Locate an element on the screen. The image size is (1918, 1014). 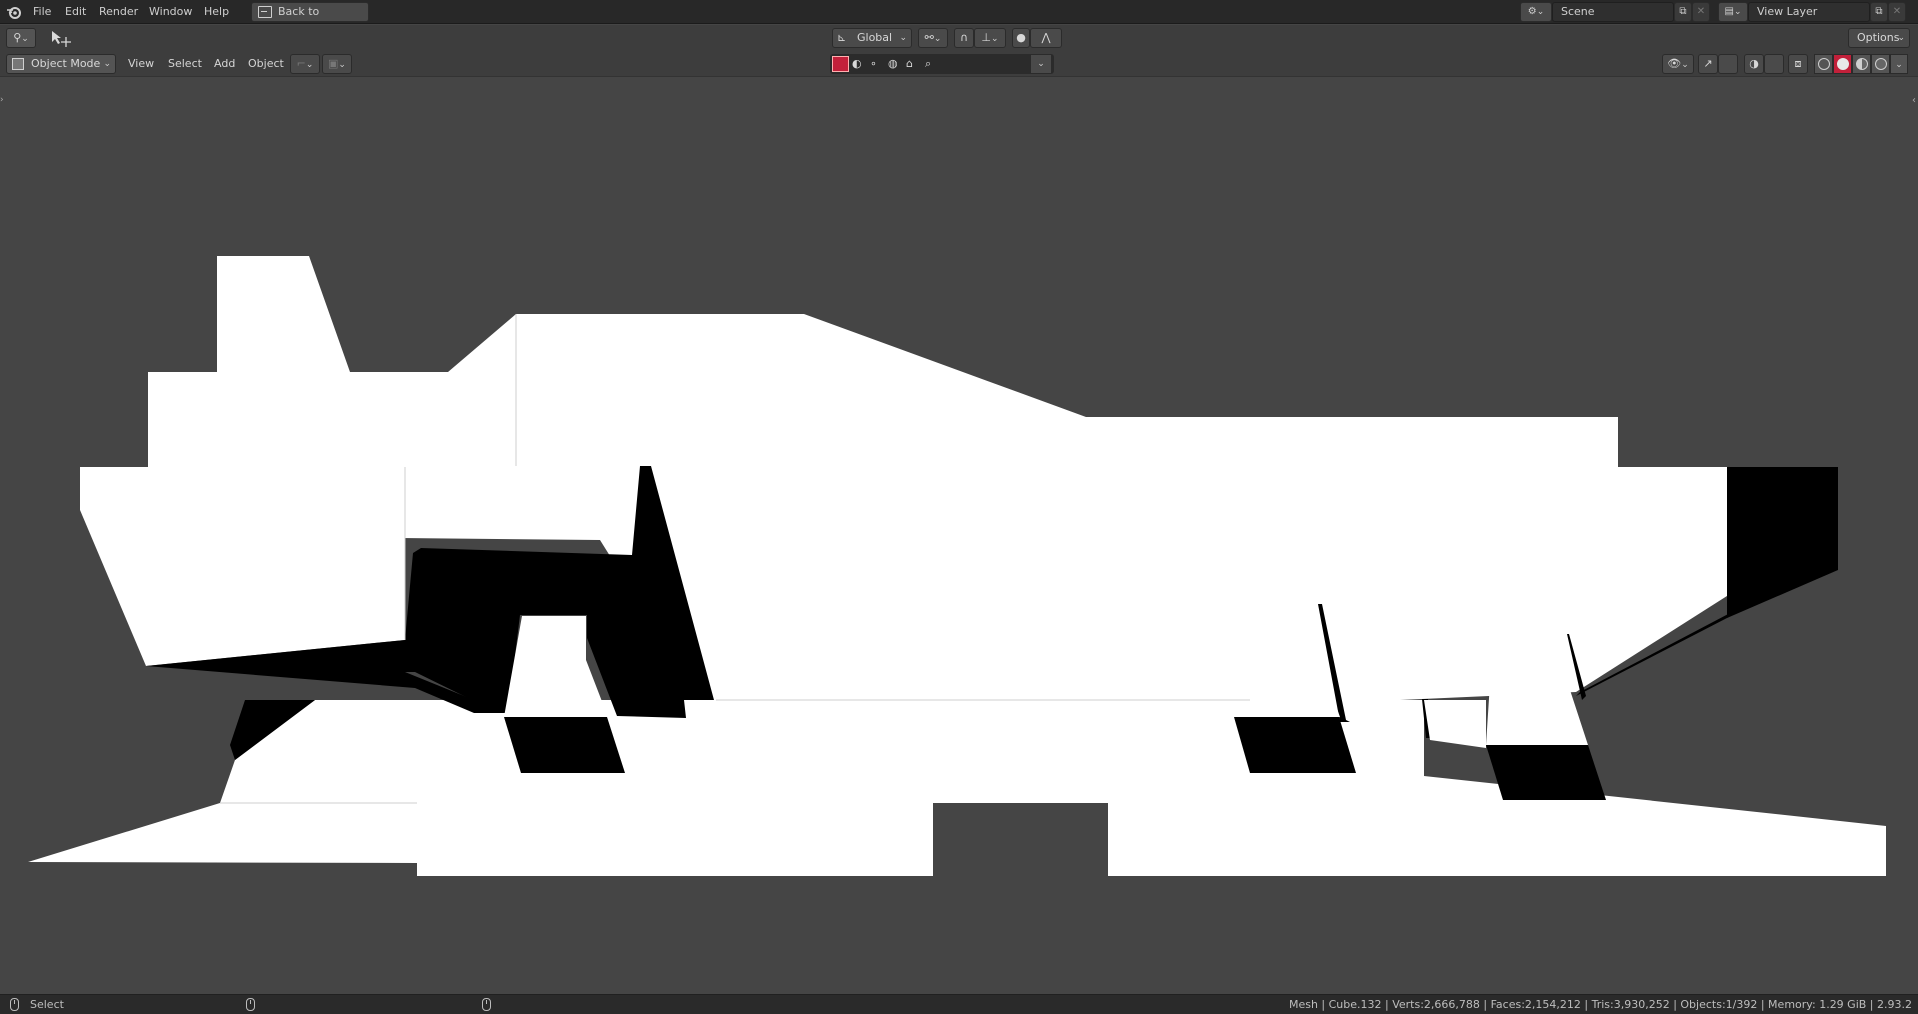
search-input is located at coordinates (986, 64).